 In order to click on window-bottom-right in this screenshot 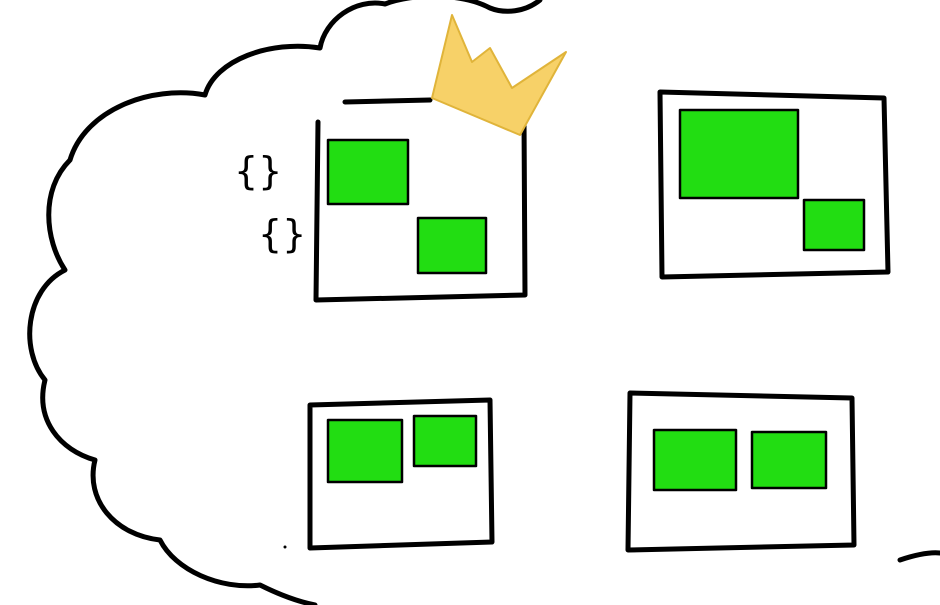, I will do `click(741, 471)`.